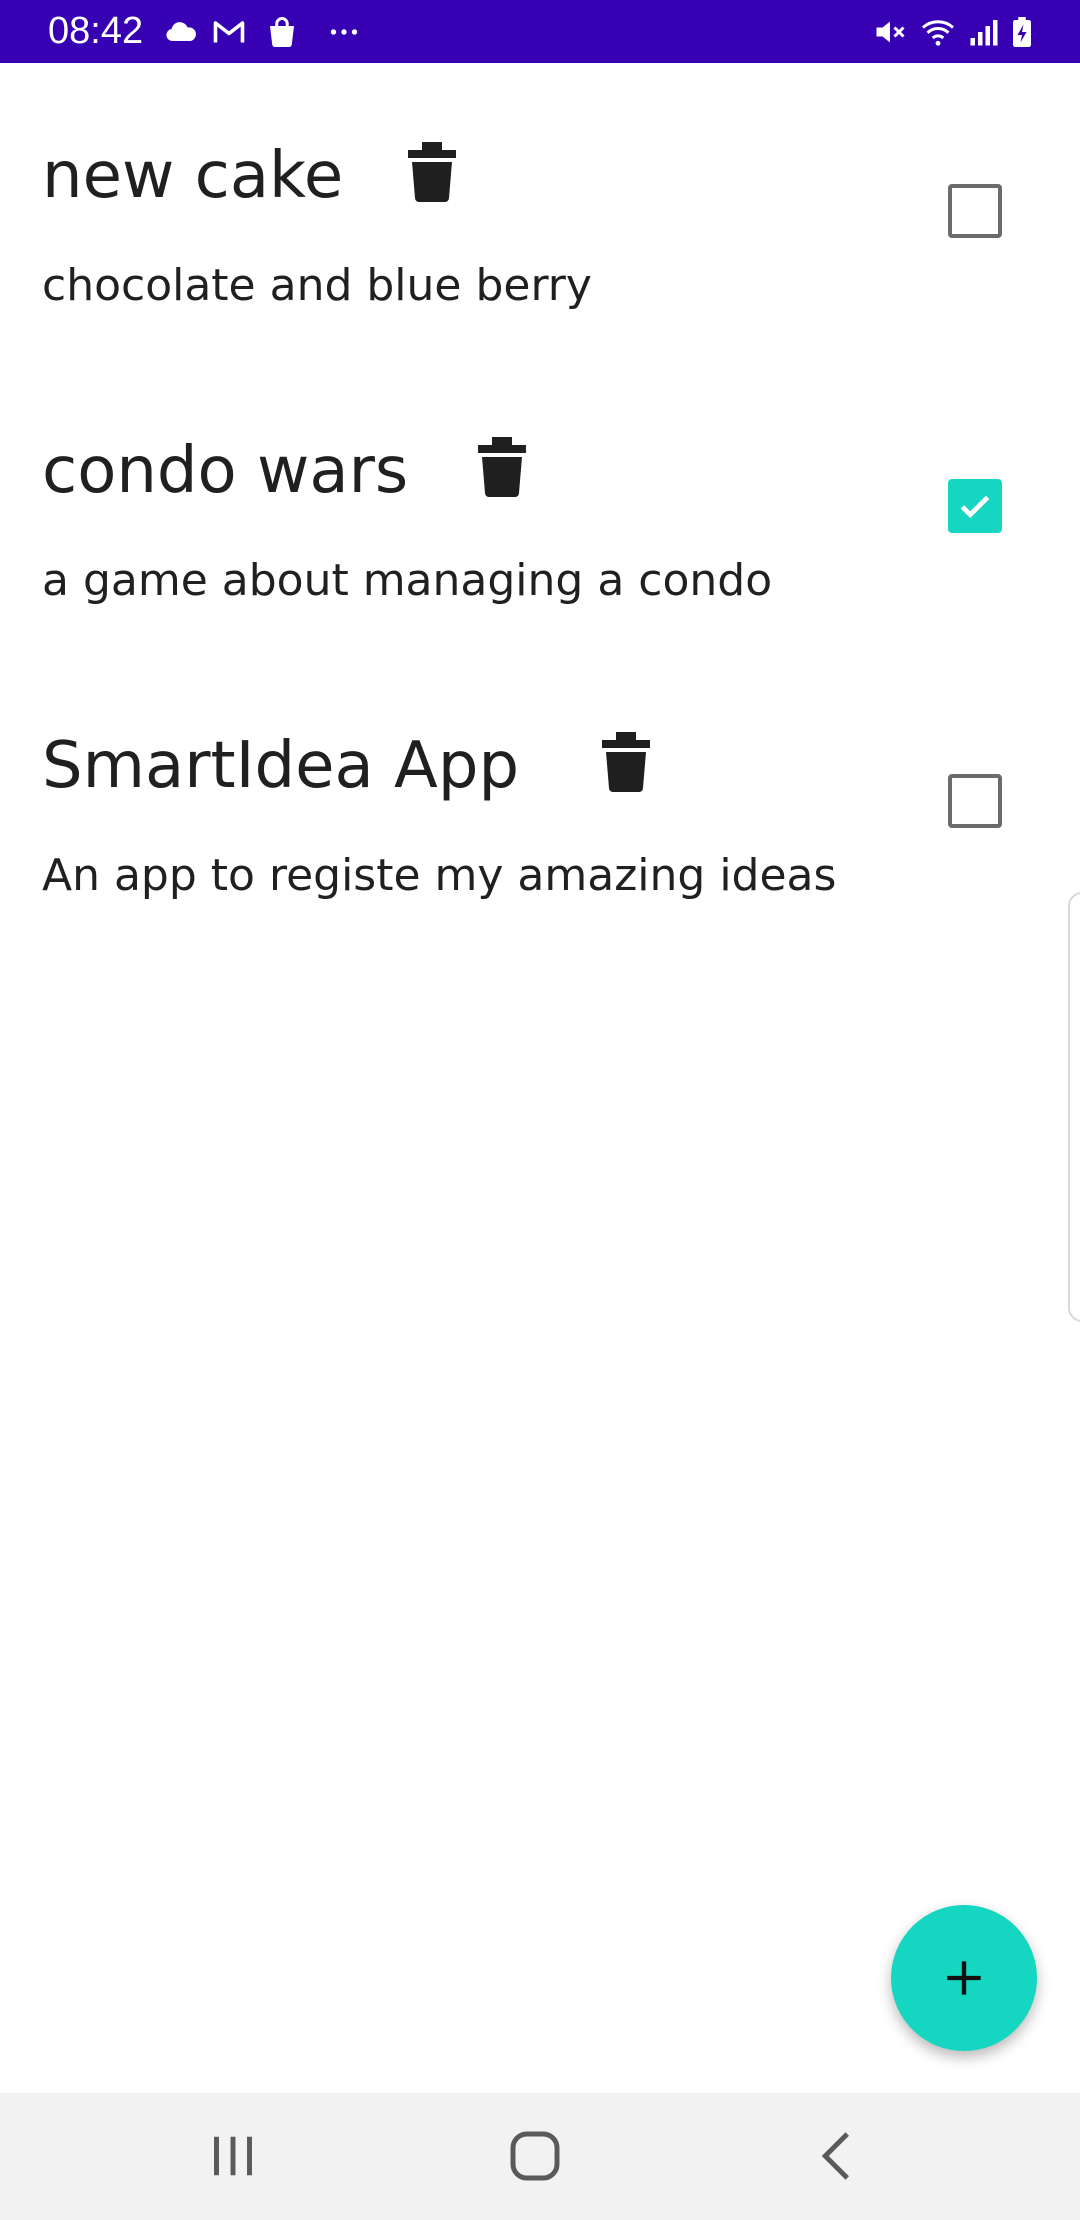 This screenshot has height=2220, width=1080. I want to click on signal-icon, so click(984, 32).